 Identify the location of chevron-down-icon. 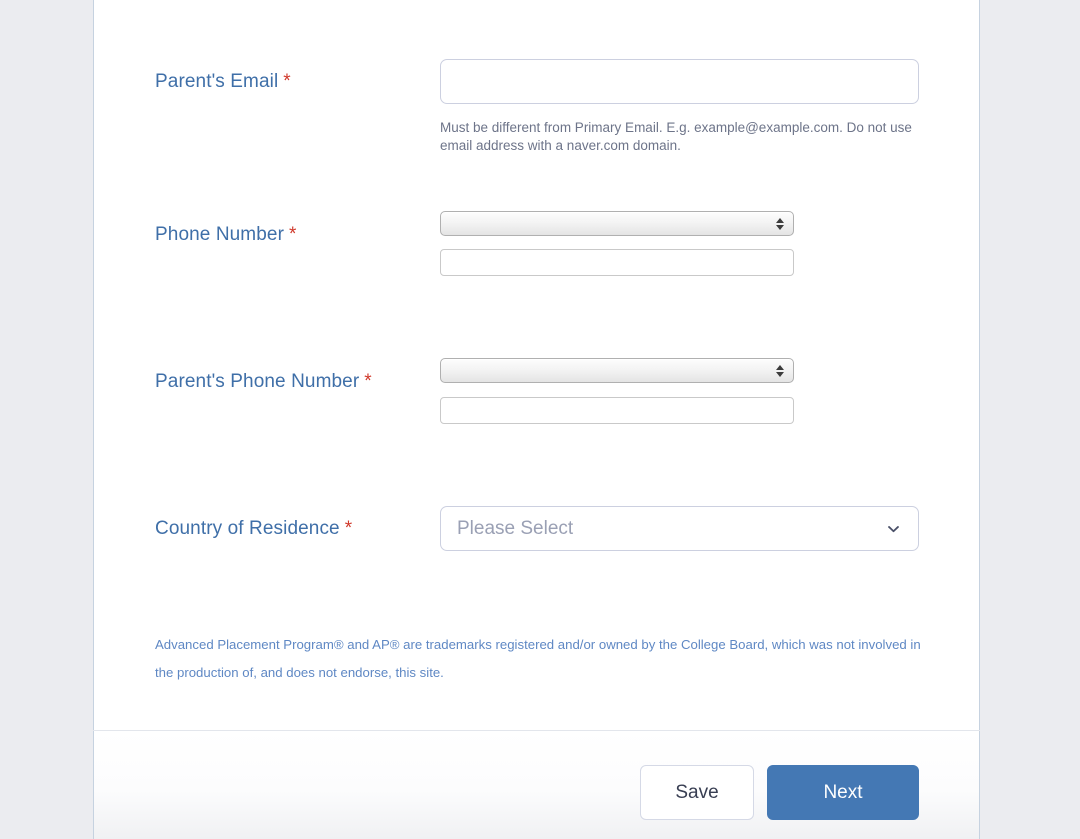
(893, 528).